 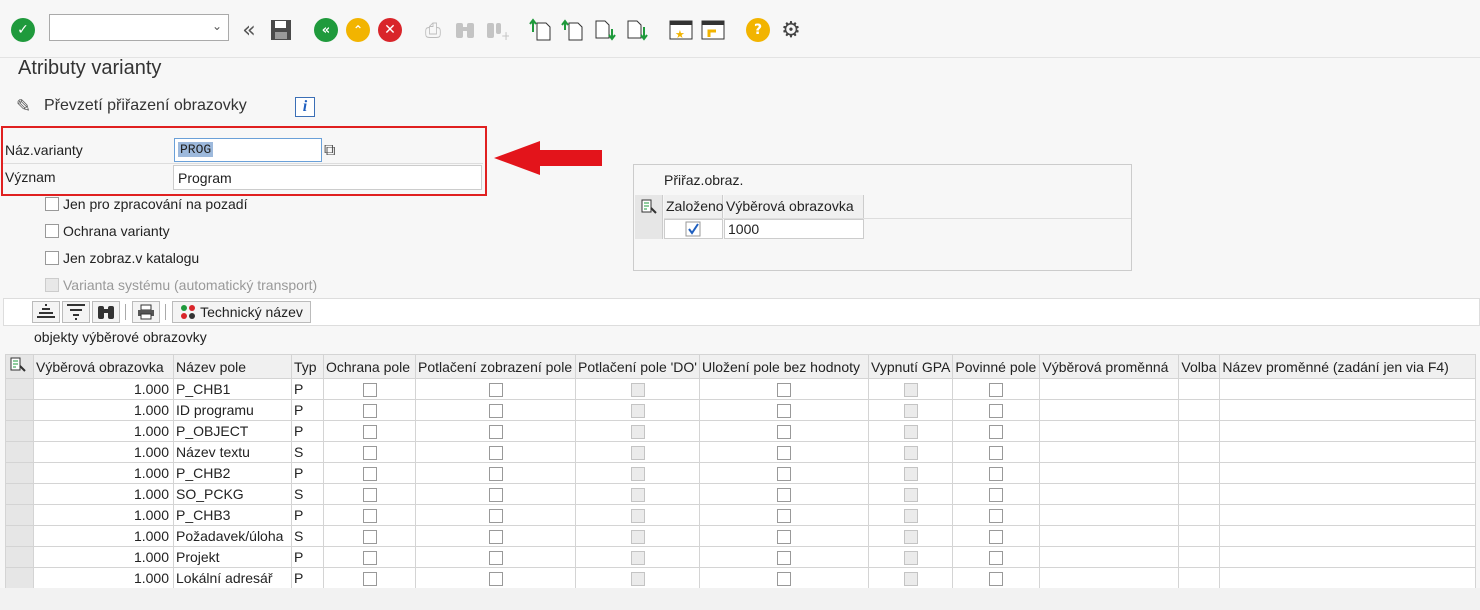 I want to click on info-icon: i, so click(x=305, y=107).